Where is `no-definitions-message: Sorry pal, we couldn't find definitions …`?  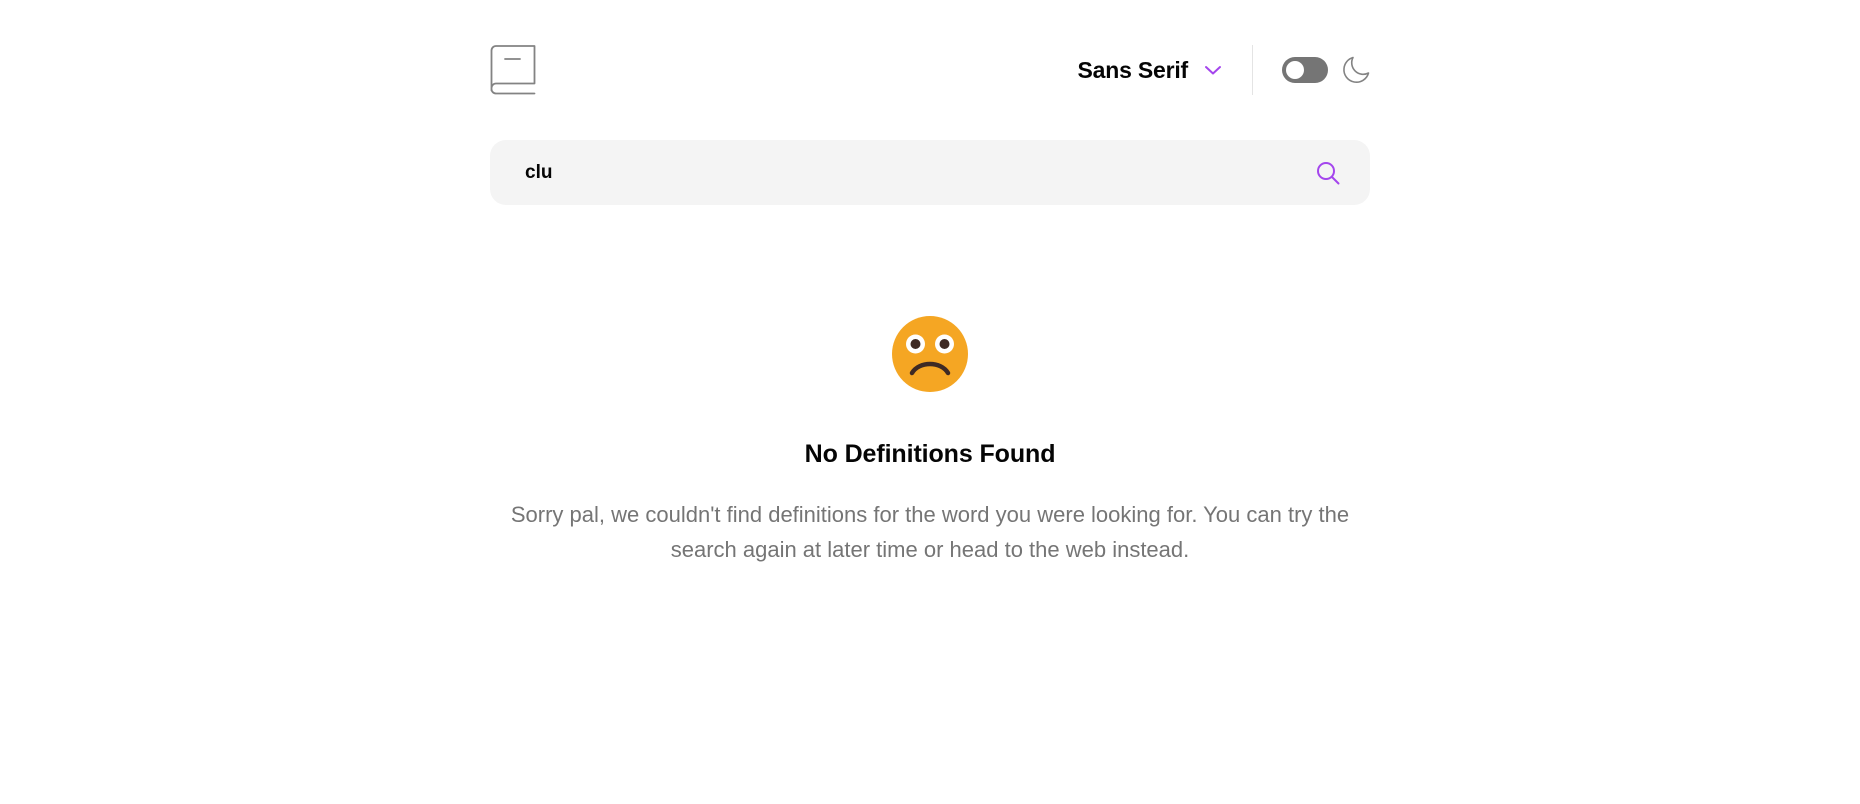 no-definitions-message: Sorry pal, we couldn't find definitions … is located at coordinates (930, 532).